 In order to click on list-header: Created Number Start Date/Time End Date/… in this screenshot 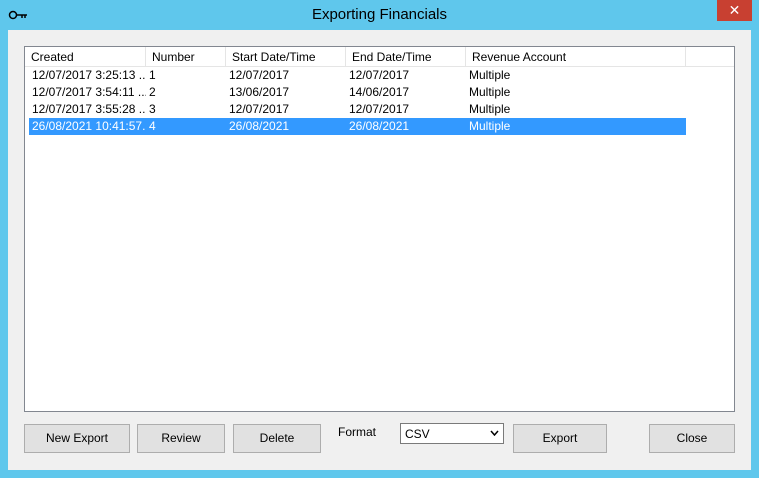, I will do `click(379, 57)`.